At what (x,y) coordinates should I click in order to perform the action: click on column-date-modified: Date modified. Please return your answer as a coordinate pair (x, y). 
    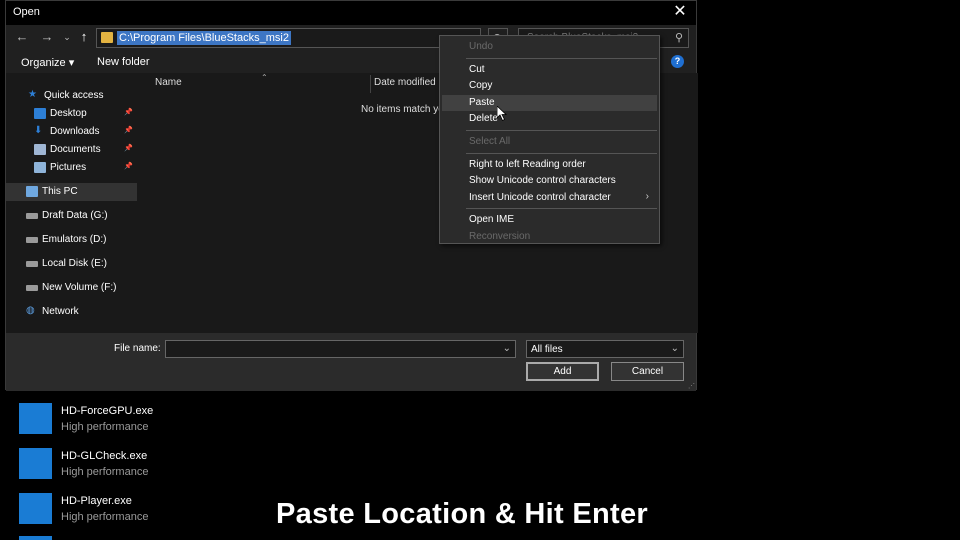
    Looking at the image, I should click on (405, 82).